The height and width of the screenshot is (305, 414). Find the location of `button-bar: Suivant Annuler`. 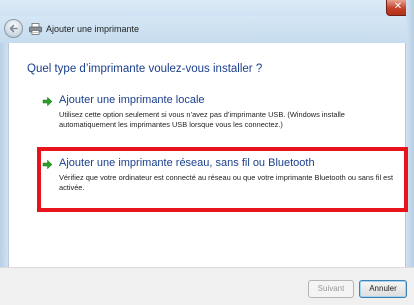

button-bar: Suivant Annuler is located at coordinates (207, 286).